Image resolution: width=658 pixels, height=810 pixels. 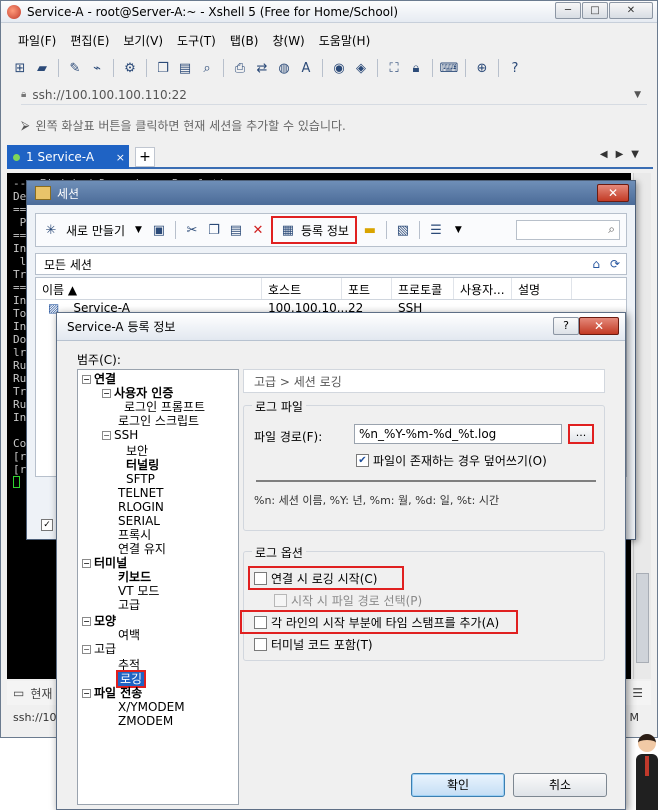 I want to click on minimize-button: ─, so click(x=568, y=10).